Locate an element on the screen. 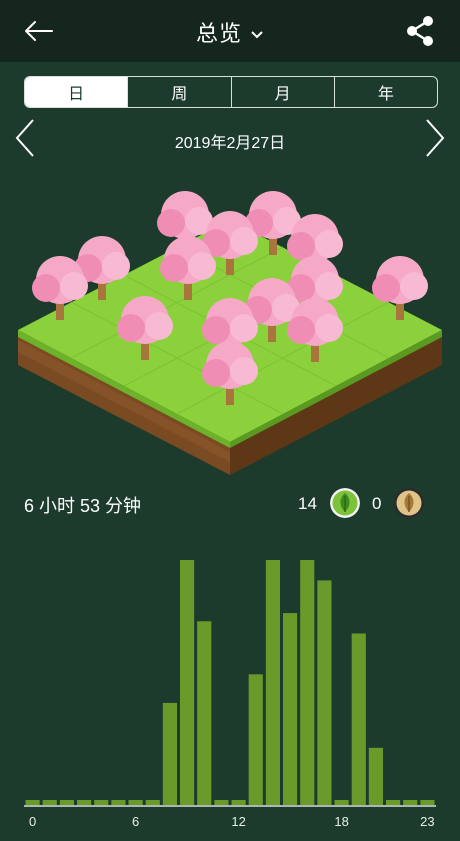 This screenshot has width=460, height=841. tab-week: 周 is located at coordinates (178, 92).